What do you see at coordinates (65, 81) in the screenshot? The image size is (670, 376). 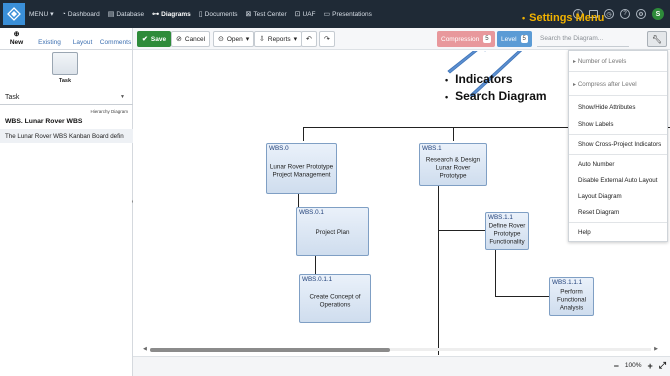 I see `task-tile-label: Task` at bounding box center [65, 81].